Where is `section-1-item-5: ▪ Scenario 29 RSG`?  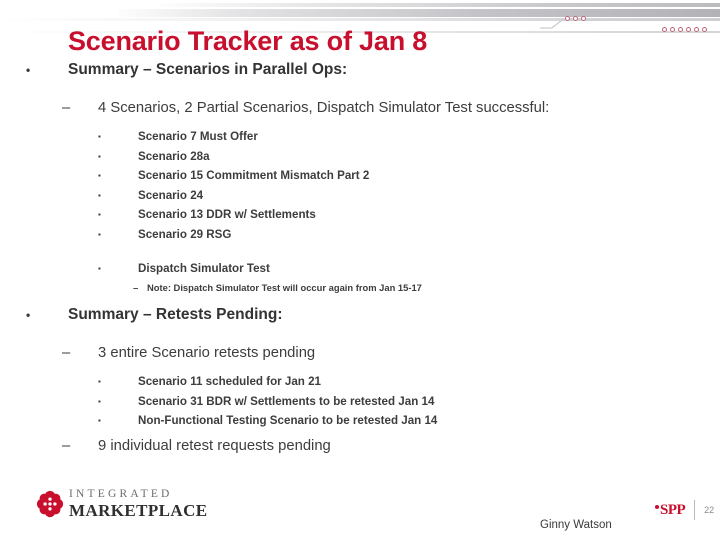 section-1-item-5: ▪ Scenario 29 RSG is located at coordinates (164, 235).